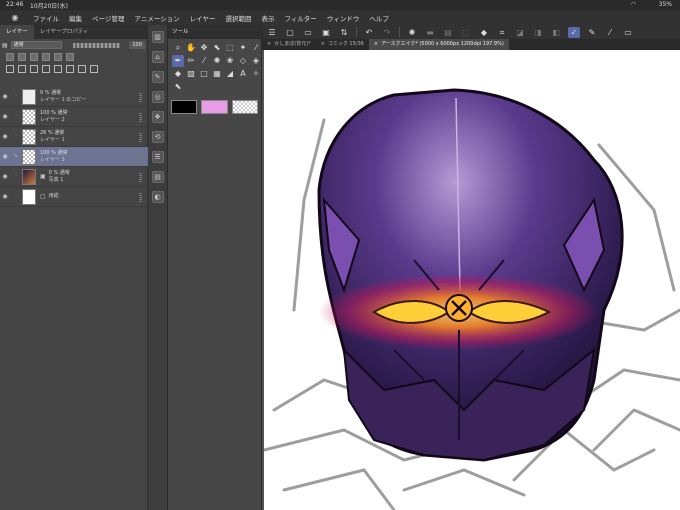  What do you see at coordinates (46, 57) in the screenshot?
I see `lock-alpha-icon` at bounding box center [46, 57].